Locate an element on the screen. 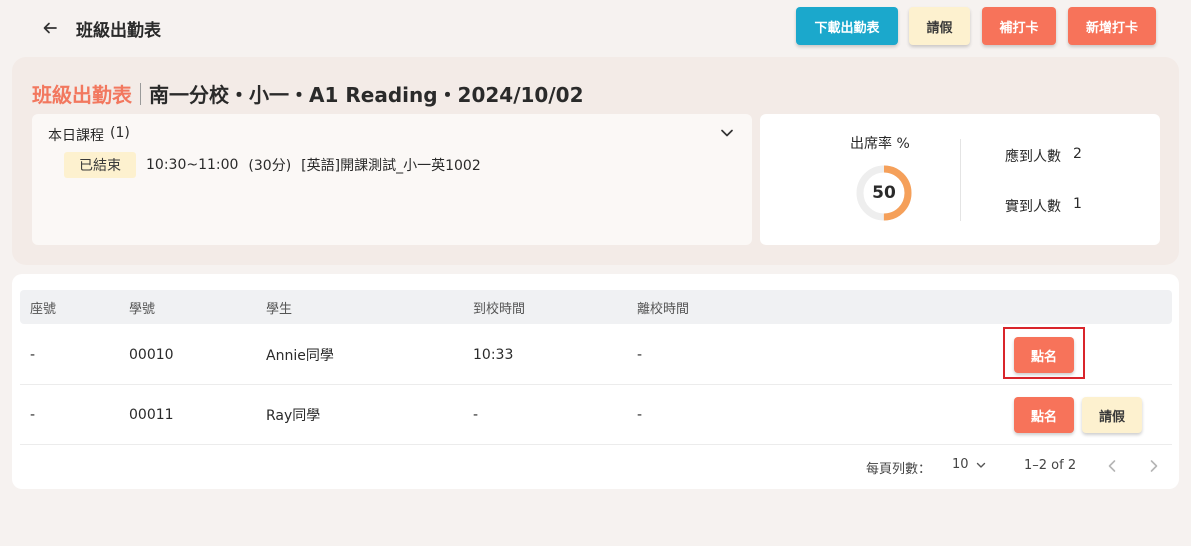 This screenshot has width=1191, height=546. actual-label: 實到人數 is located at coordinates (1033, 207).